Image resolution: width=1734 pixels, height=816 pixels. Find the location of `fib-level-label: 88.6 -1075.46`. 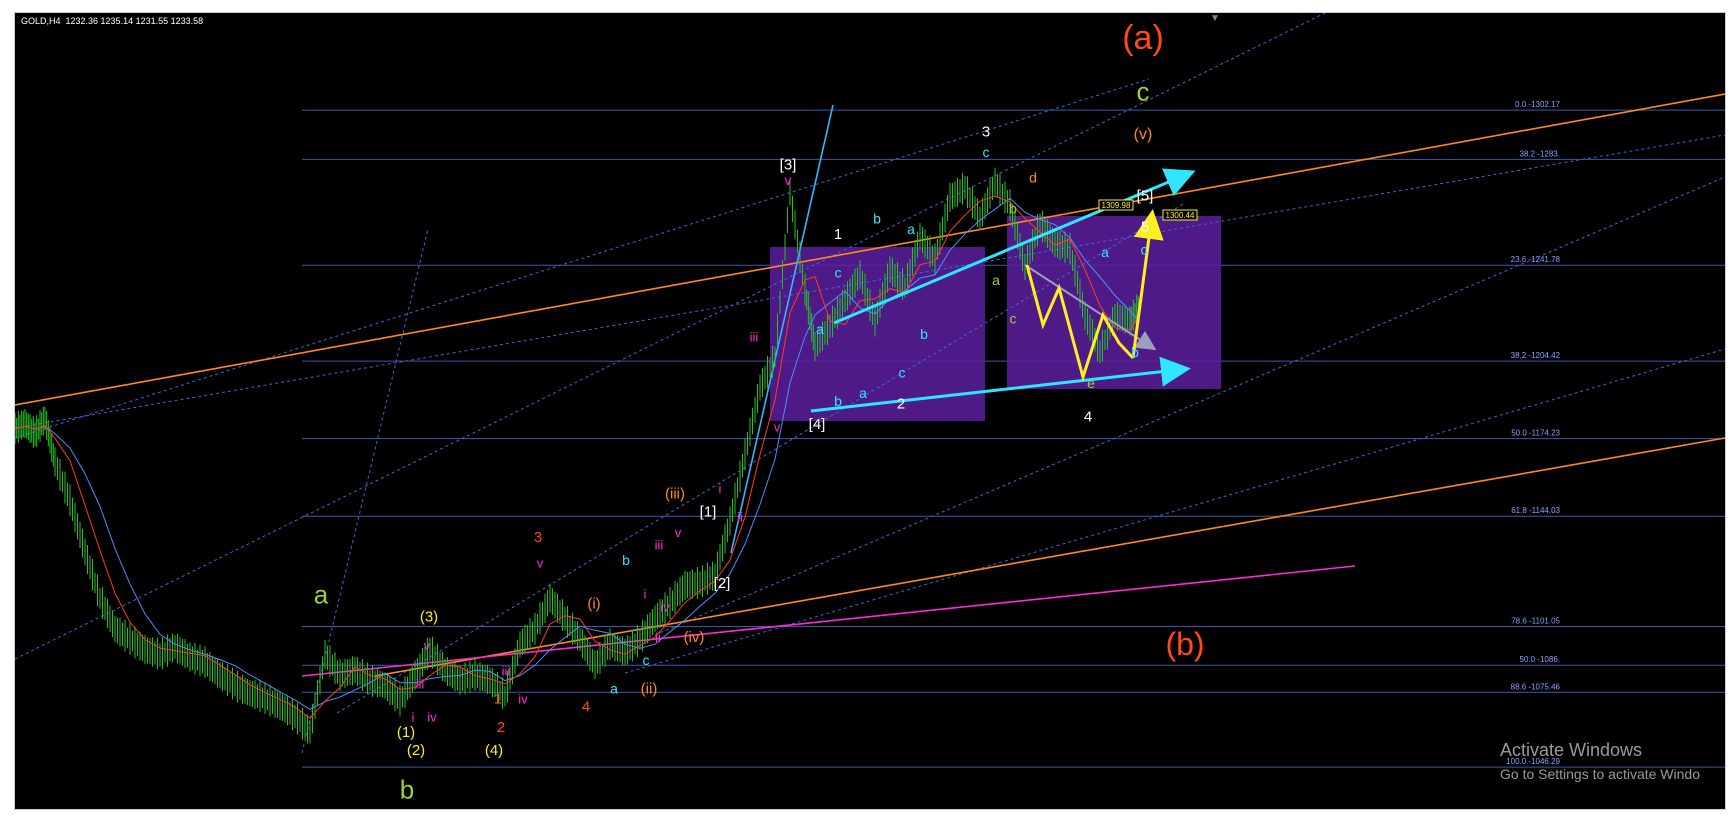

fib-level-label: 88.6 -1075.46 is located at coordinates (1536, 686).